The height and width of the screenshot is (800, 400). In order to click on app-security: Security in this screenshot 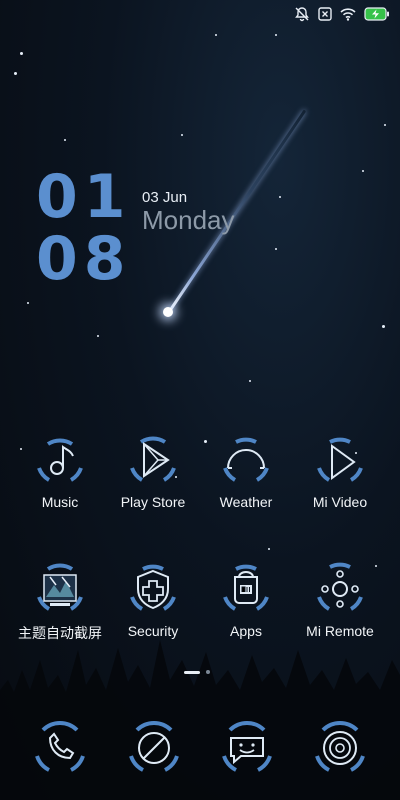, I will do `click(153, 600)`.